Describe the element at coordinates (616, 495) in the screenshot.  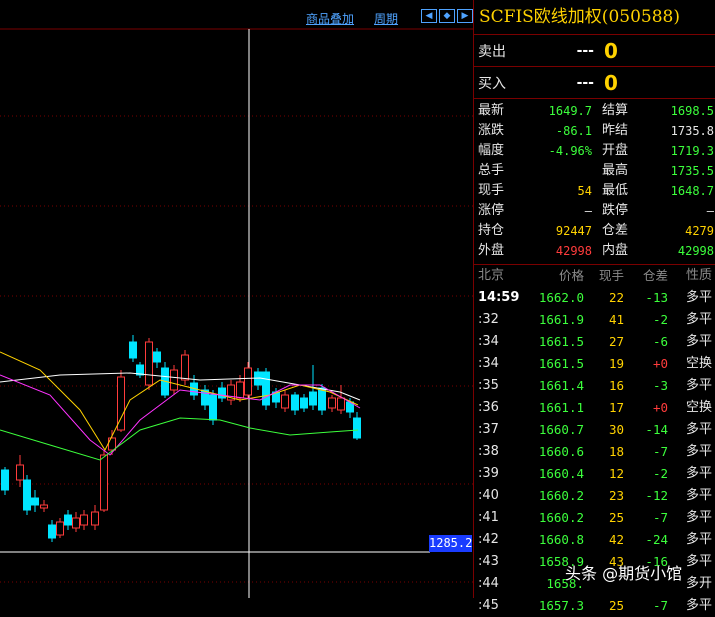
I see `tick-q: 23` at that location.